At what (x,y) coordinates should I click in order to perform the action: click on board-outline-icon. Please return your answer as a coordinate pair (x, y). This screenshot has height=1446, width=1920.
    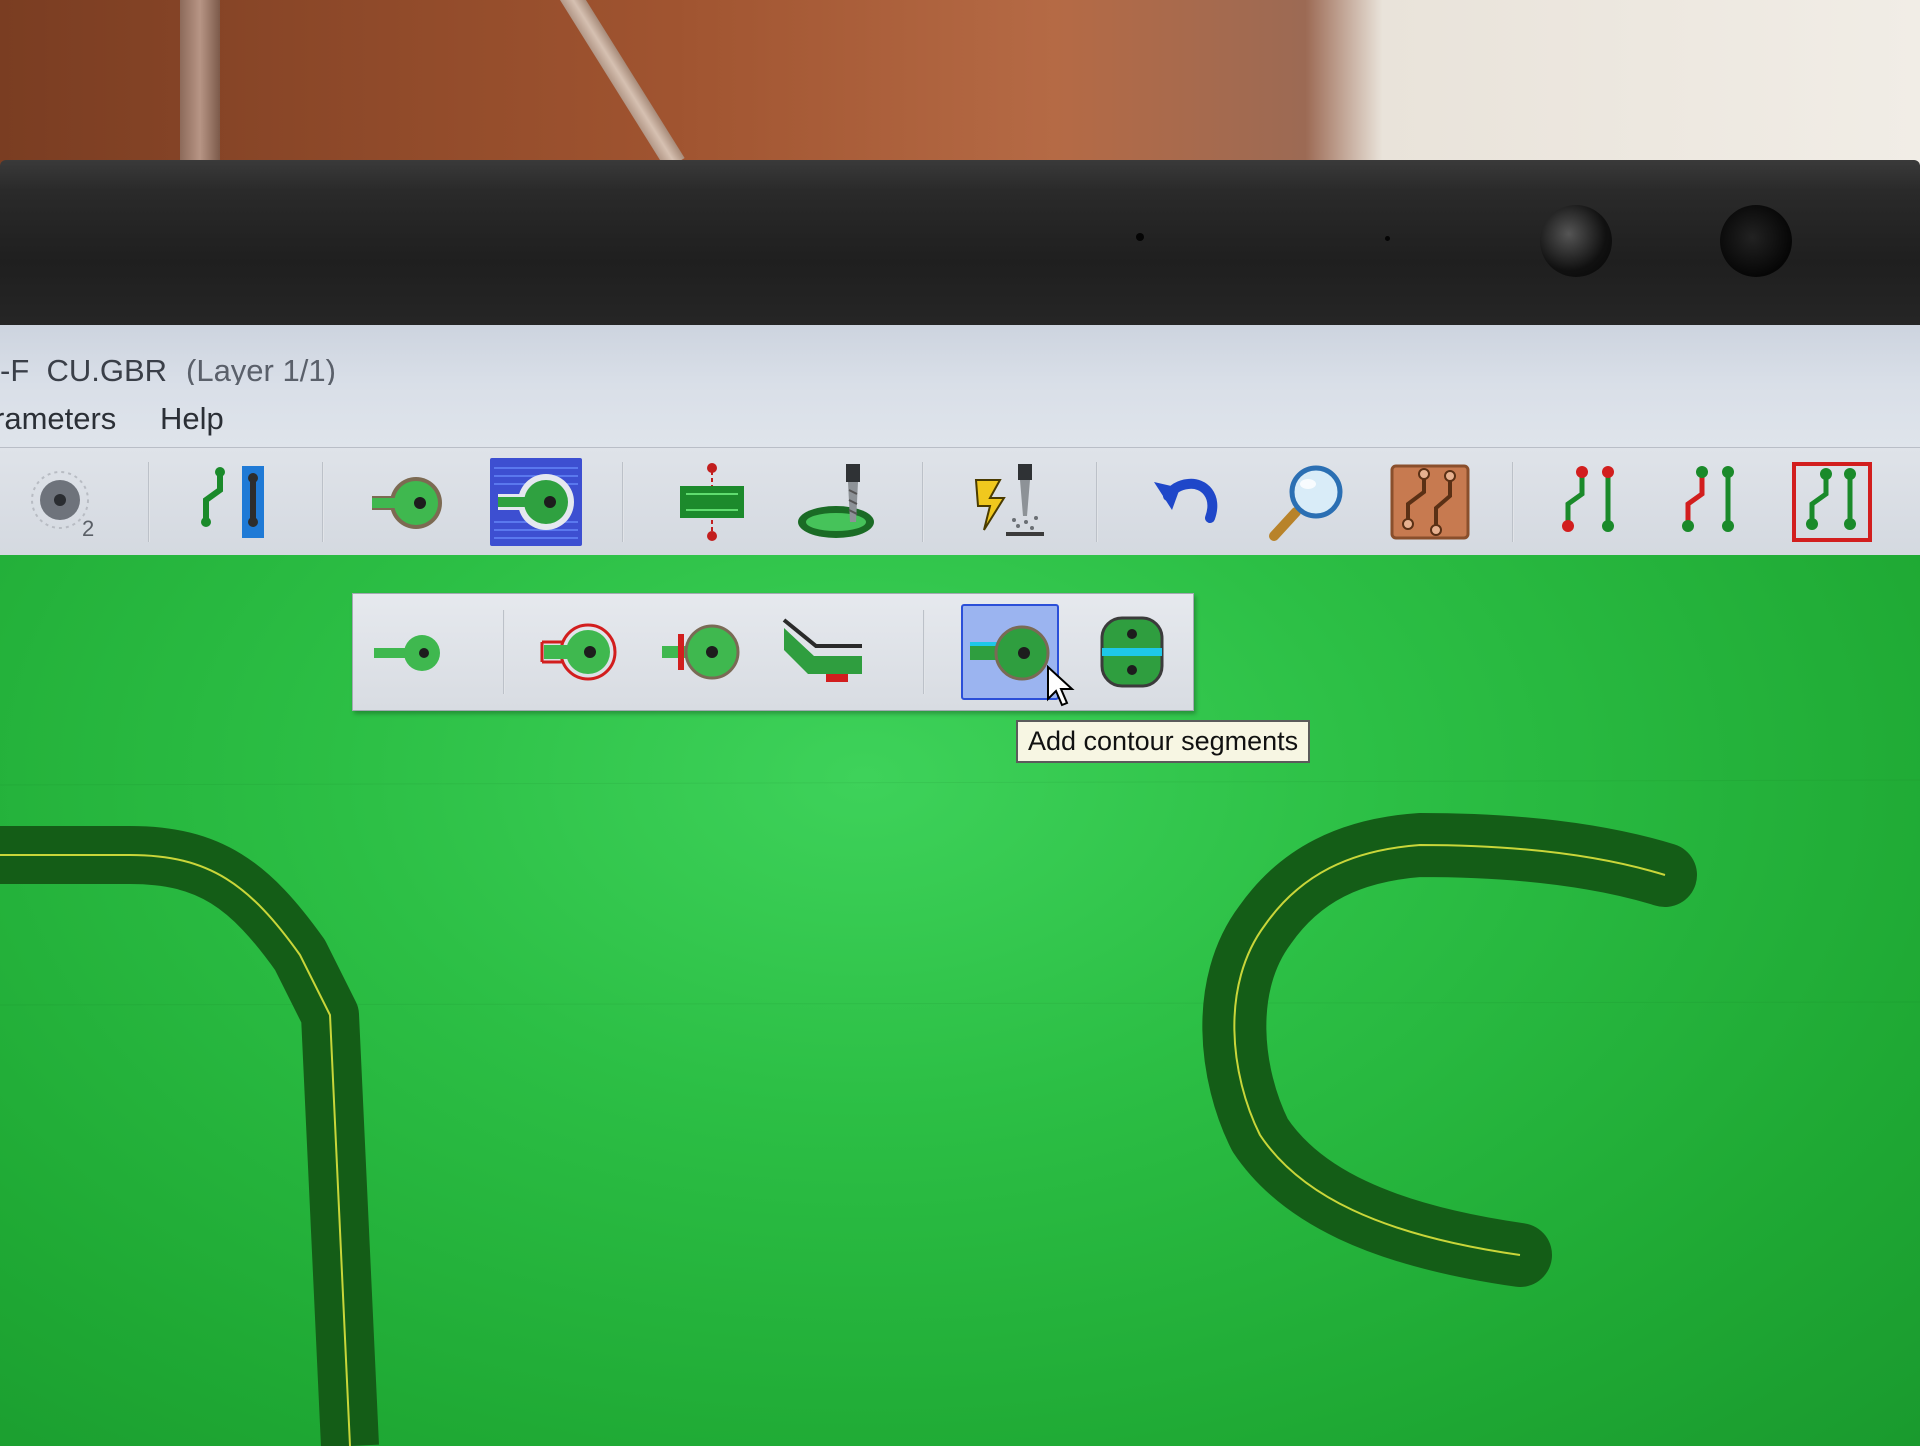
    Looking at the image, I should click on (712, 502).